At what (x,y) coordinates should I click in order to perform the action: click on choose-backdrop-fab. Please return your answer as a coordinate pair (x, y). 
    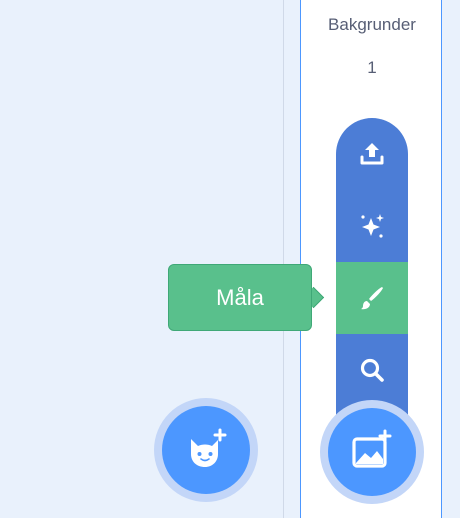
    Looking at the image, I should click on (372, 452).